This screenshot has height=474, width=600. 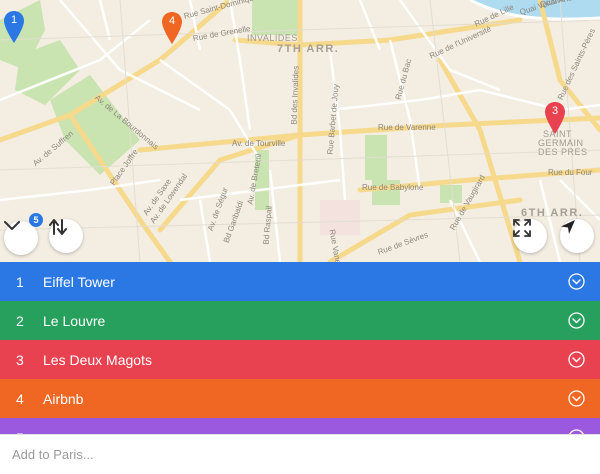 I want to click on add-place-input, so click(x=292, y=454).